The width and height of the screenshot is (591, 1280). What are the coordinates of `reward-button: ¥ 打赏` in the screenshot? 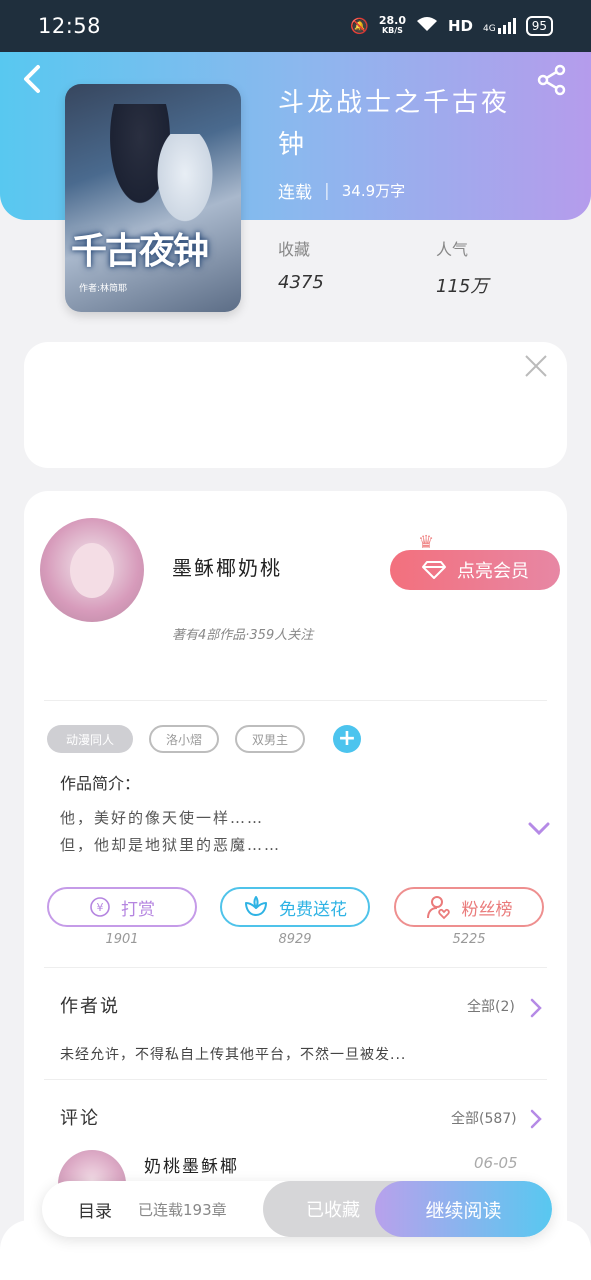 It's located at (122, 907).